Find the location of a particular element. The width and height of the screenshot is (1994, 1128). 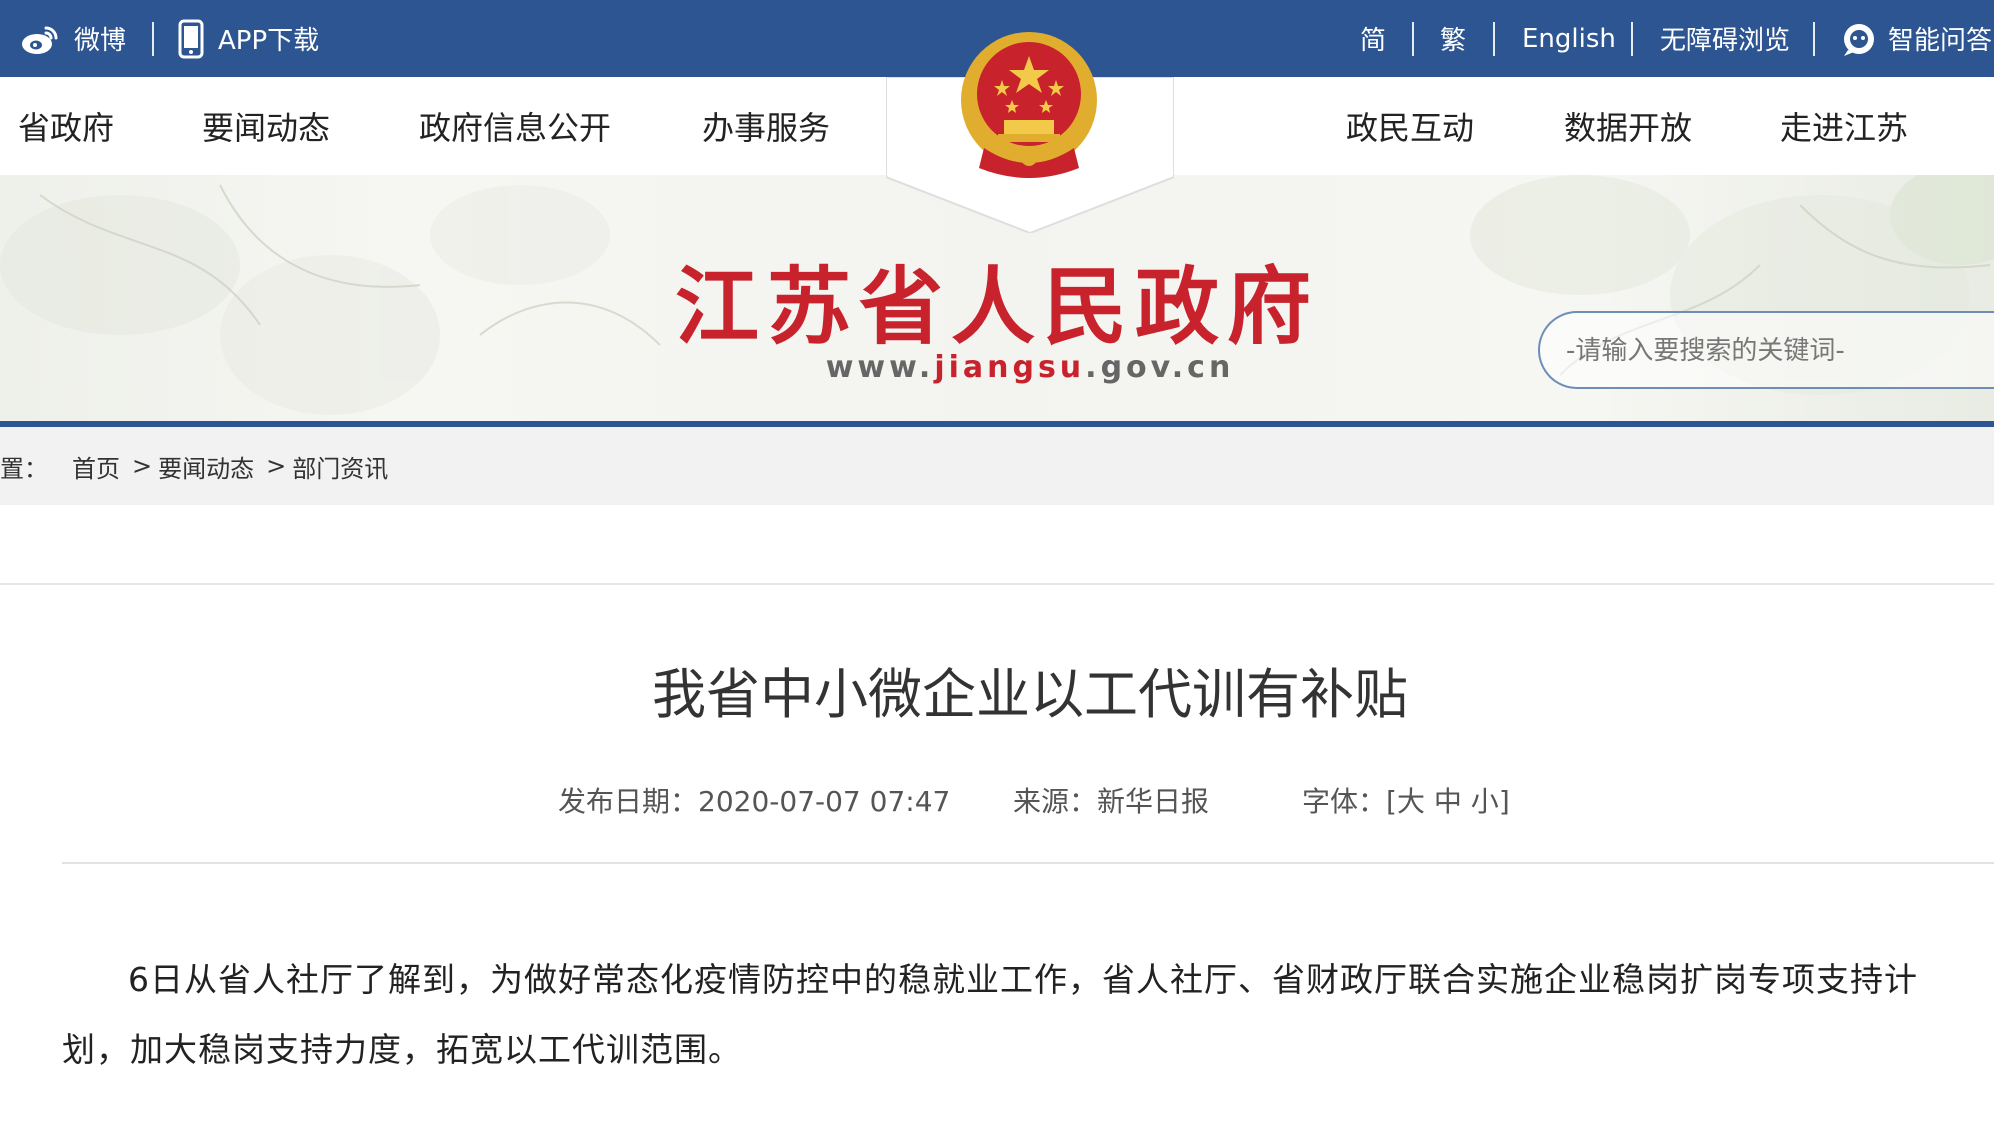

nav-item-interaction: 政民互动 is located at coordinates (1410, 126).